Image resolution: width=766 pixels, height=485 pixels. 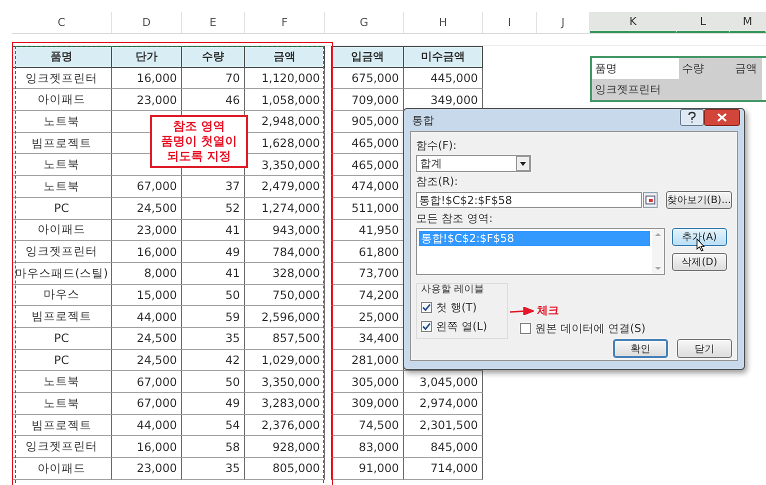 I want to click on column-header: H, so click(x=443, y=22).